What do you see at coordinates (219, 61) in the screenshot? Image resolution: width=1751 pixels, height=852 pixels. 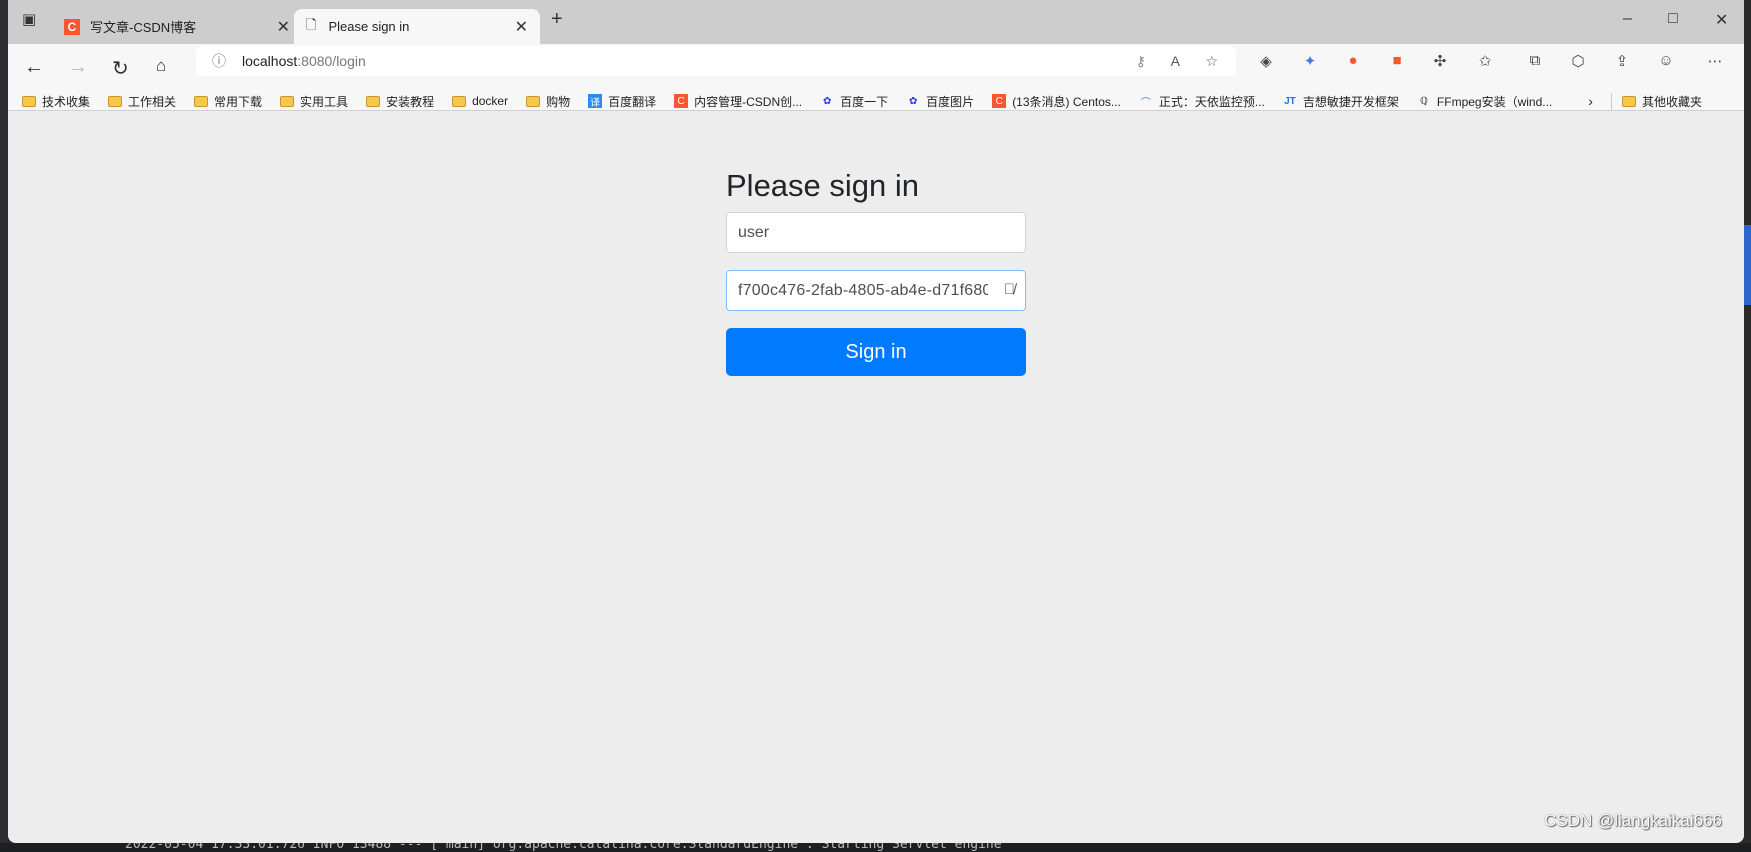 I see `info-icon: ⓘ` at bounding box center [219, 61].